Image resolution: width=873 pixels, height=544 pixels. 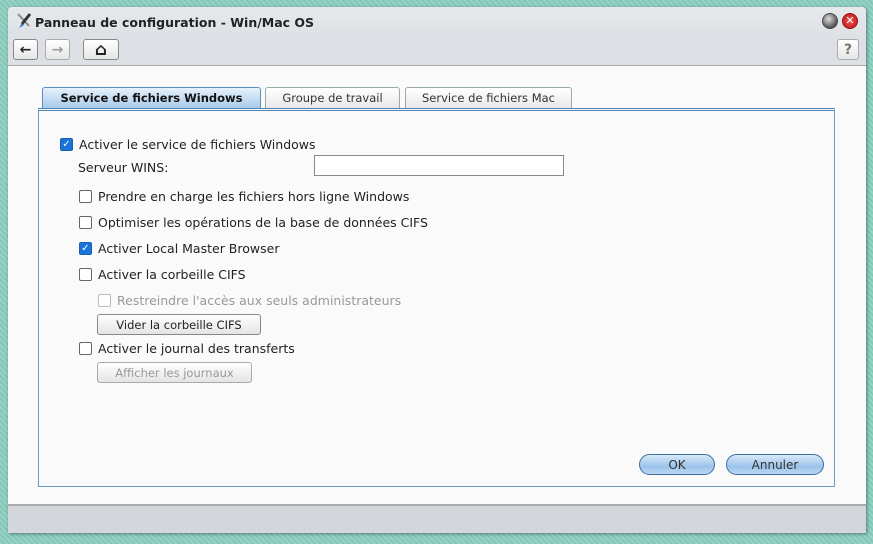 I want to click on minimize-button, so click(x=830, y=21).